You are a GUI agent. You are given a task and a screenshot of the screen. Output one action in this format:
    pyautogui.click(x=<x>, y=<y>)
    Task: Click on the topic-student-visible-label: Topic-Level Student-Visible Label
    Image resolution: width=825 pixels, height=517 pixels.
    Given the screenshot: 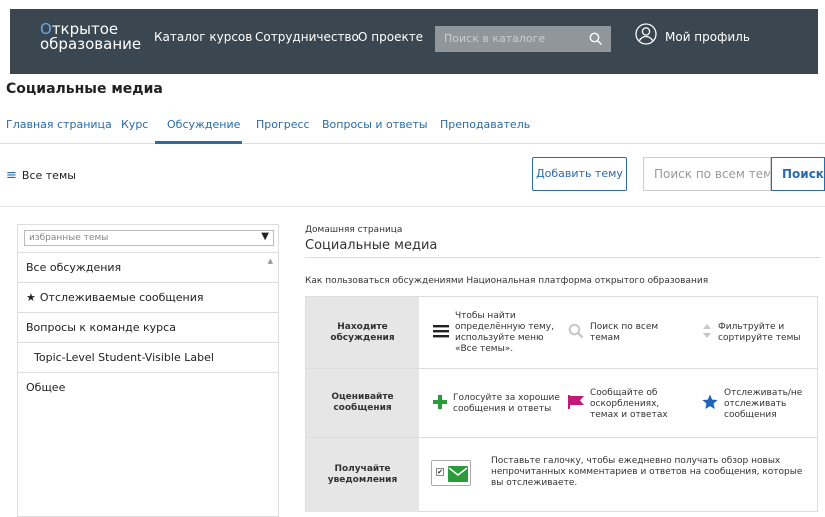 What is the action you would take?
    pyautogui.click(x=148, y=357)
    